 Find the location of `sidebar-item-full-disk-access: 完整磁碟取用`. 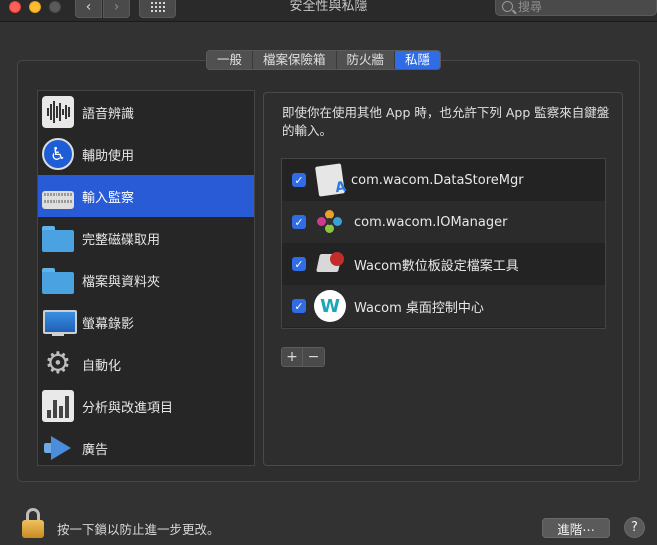

sidebar-item-full-disk-access: 完整磁碟取用 is located at coordinates (146, 238).